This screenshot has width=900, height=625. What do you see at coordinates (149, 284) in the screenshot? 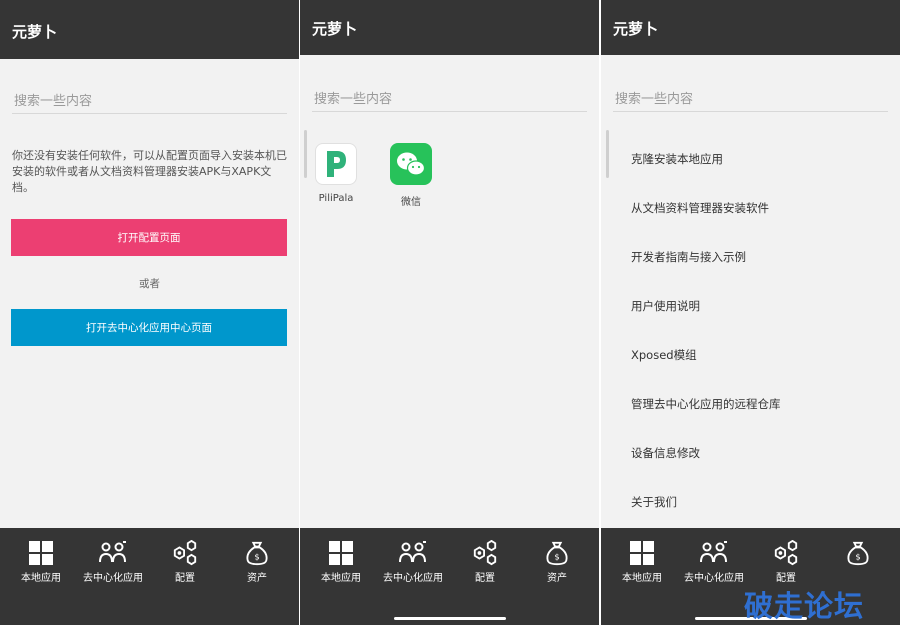
I see `or-label: 或者` at bounding box center [149, 284].